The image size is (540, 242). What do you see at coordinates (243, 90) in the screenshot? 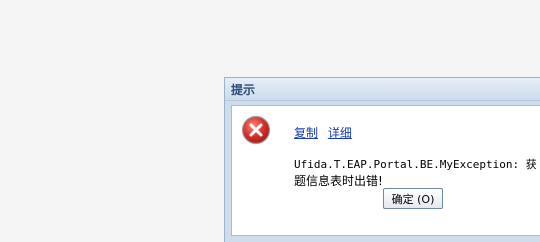
I see `dialog-title: 提示` at bounding box center [243, 90].